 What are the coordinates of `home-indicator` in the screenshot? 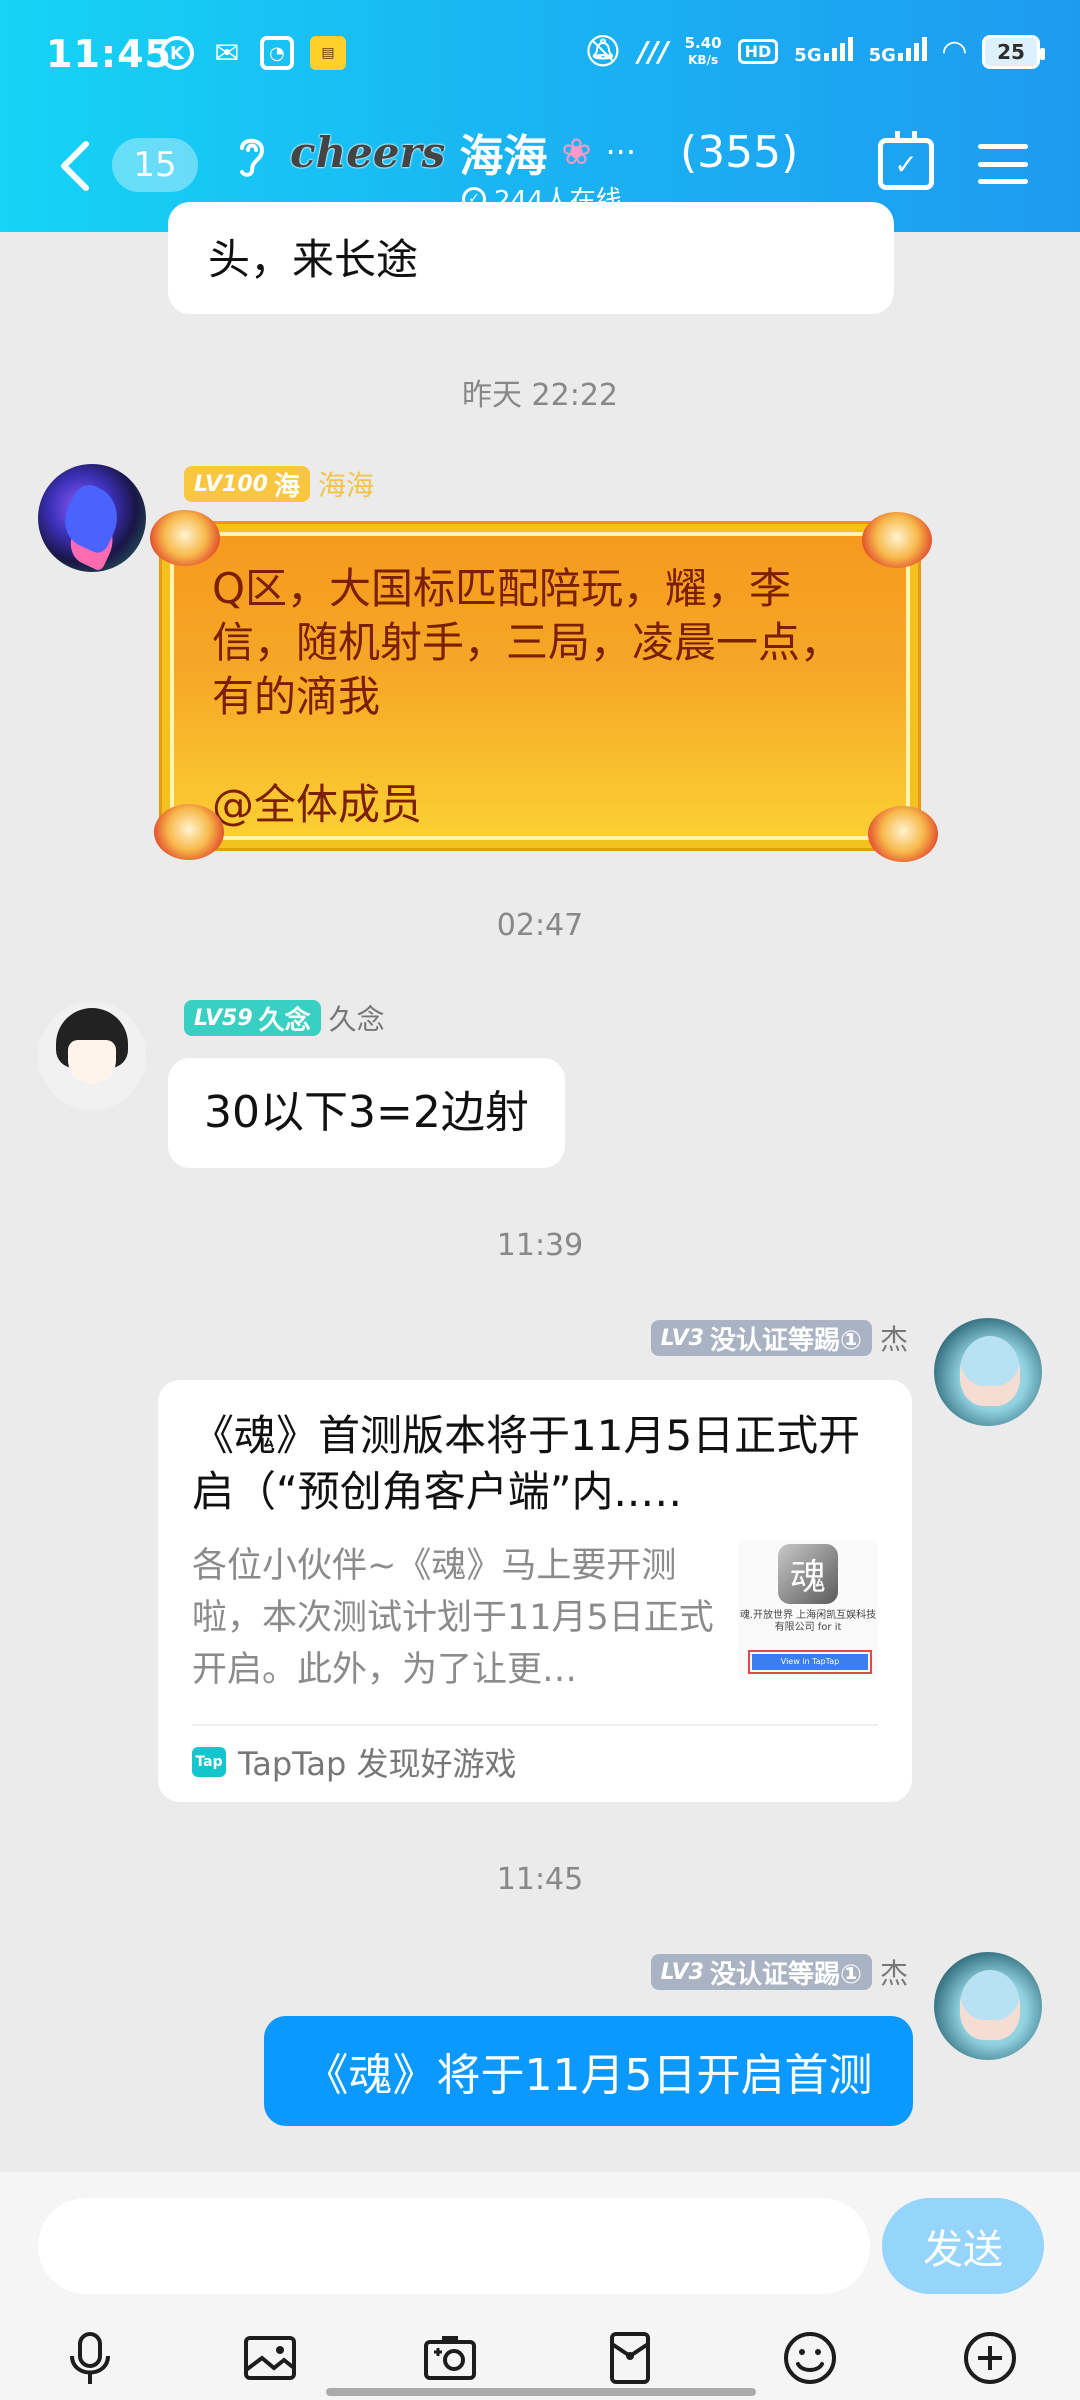 It's located at (541, 2392).